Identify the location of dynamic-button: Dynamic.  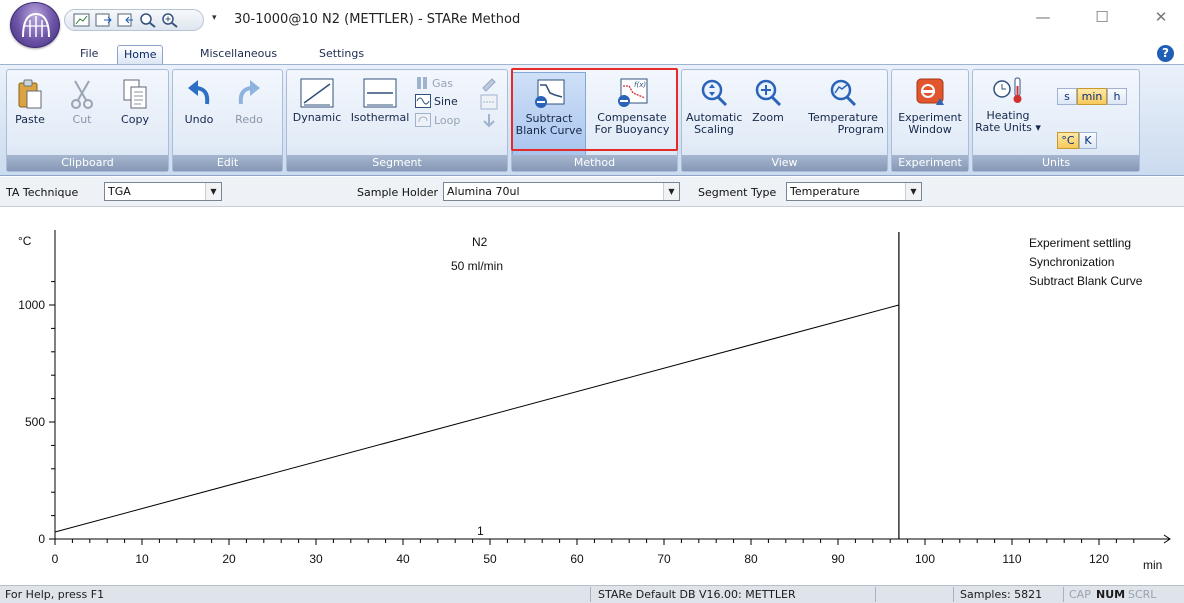
(317, 101).